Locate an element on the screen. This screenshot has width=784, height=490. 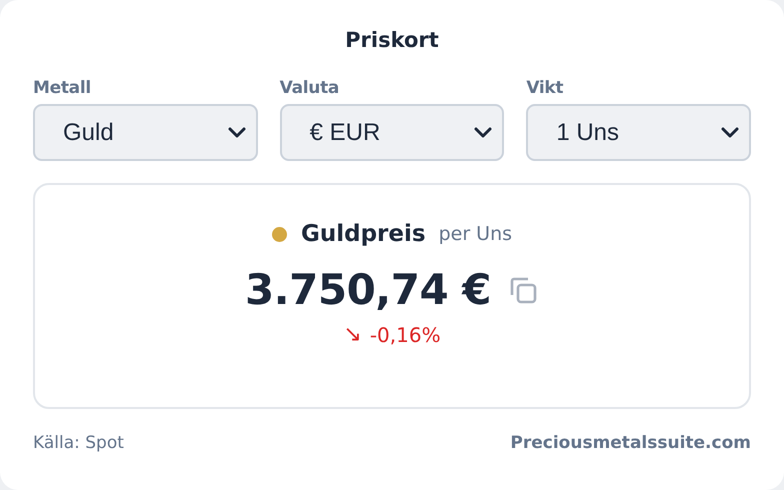
card-title: Priskort is located at coordinates (392, 41).